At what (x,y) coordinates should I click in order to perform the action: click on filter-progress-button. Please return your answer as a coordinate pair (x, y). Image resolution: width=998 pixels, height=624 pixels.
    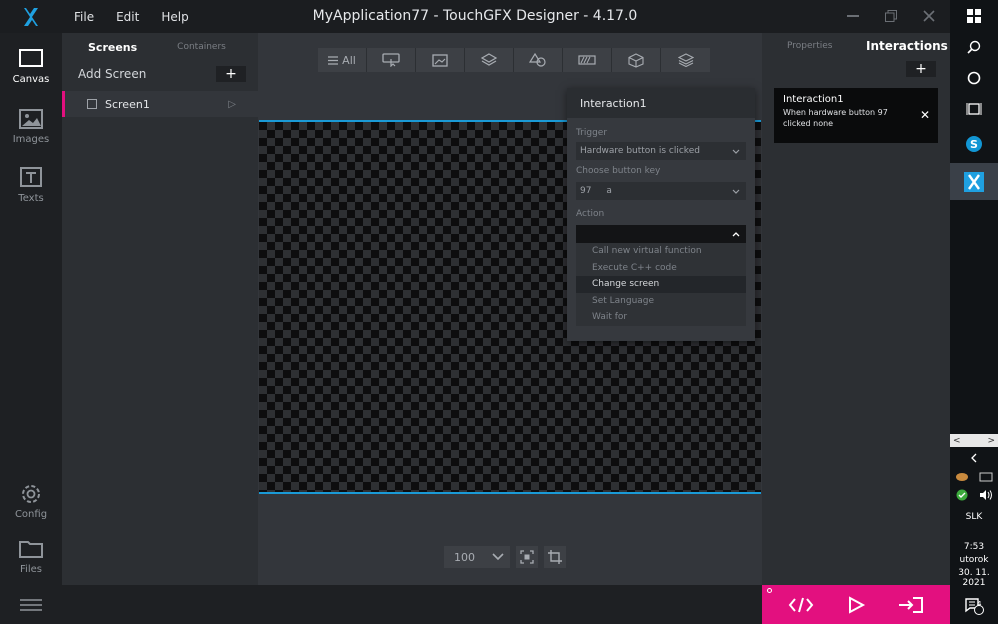
    Looking at the image, I should click on (587, 60).